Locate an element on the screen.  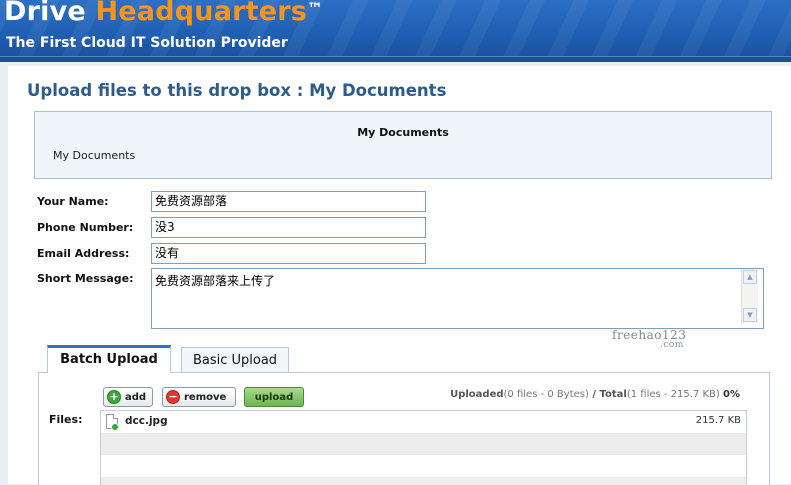
upload-button-label: upload is located at coordinates (274, 397).